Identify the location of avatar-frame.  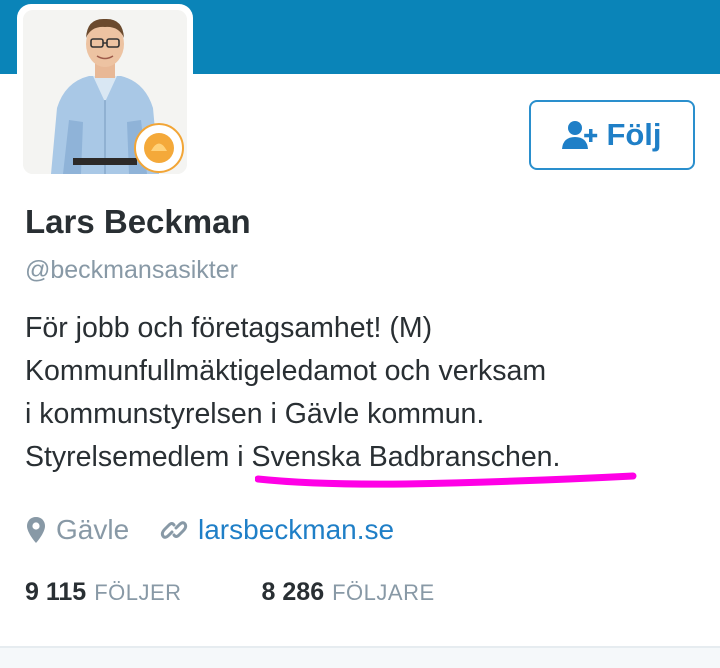
(105, 92).